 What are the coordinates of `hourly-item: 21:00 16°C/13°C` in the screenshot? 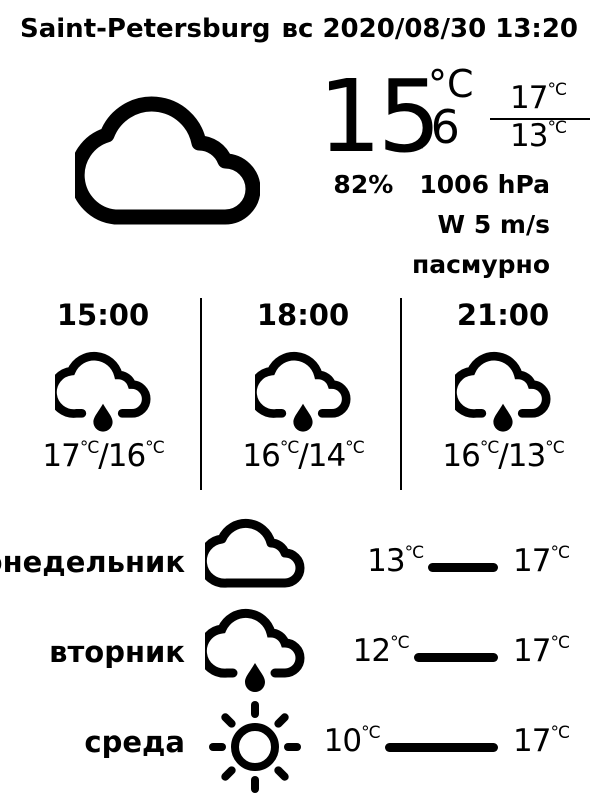 It's located at (501, 386).